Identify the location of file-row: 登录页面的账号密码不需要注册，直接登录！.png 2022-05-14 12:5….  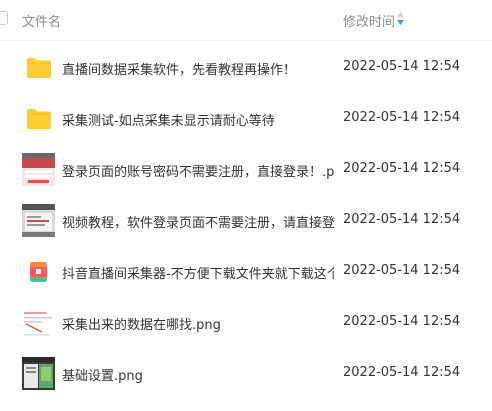
(246, 170).